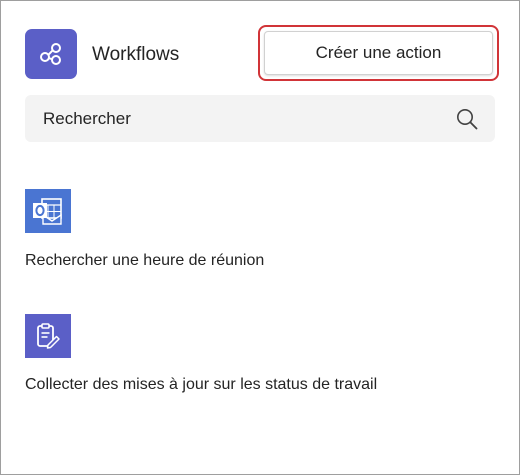  I want to click on app-title: Workflows, so click(136, 54).